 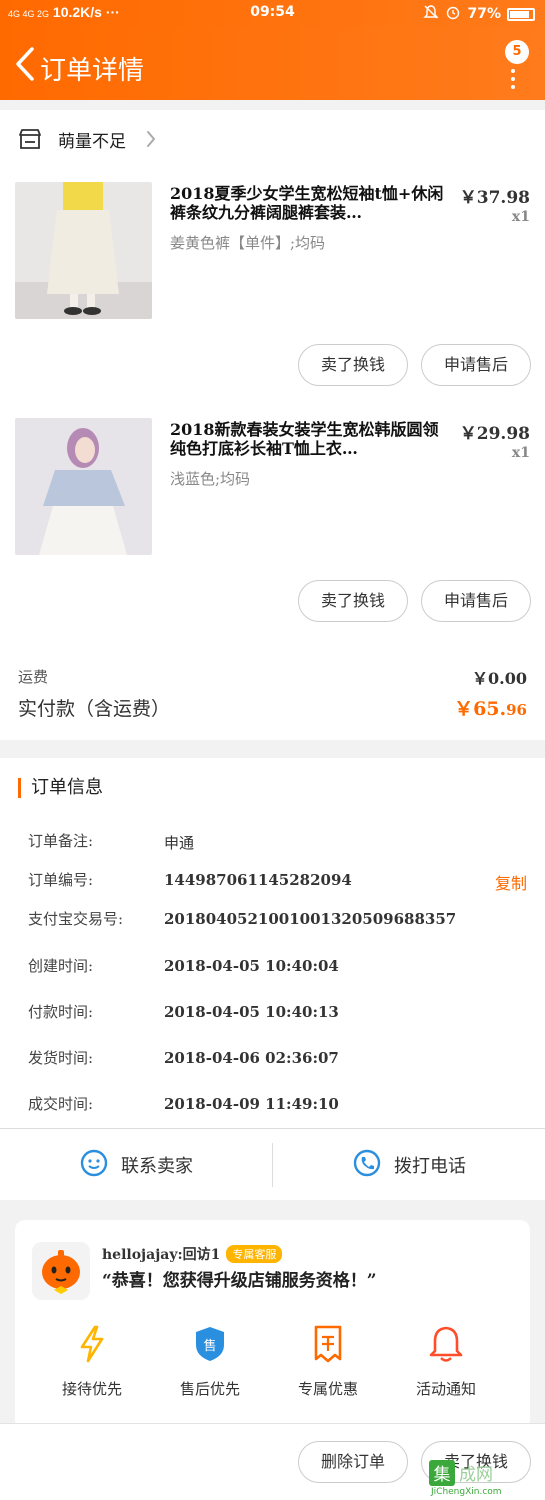 What do you see at coordinates (476, 1475) in the screenshot?
I see `watermark-text: 成网` at bounding box center [476, 1475].